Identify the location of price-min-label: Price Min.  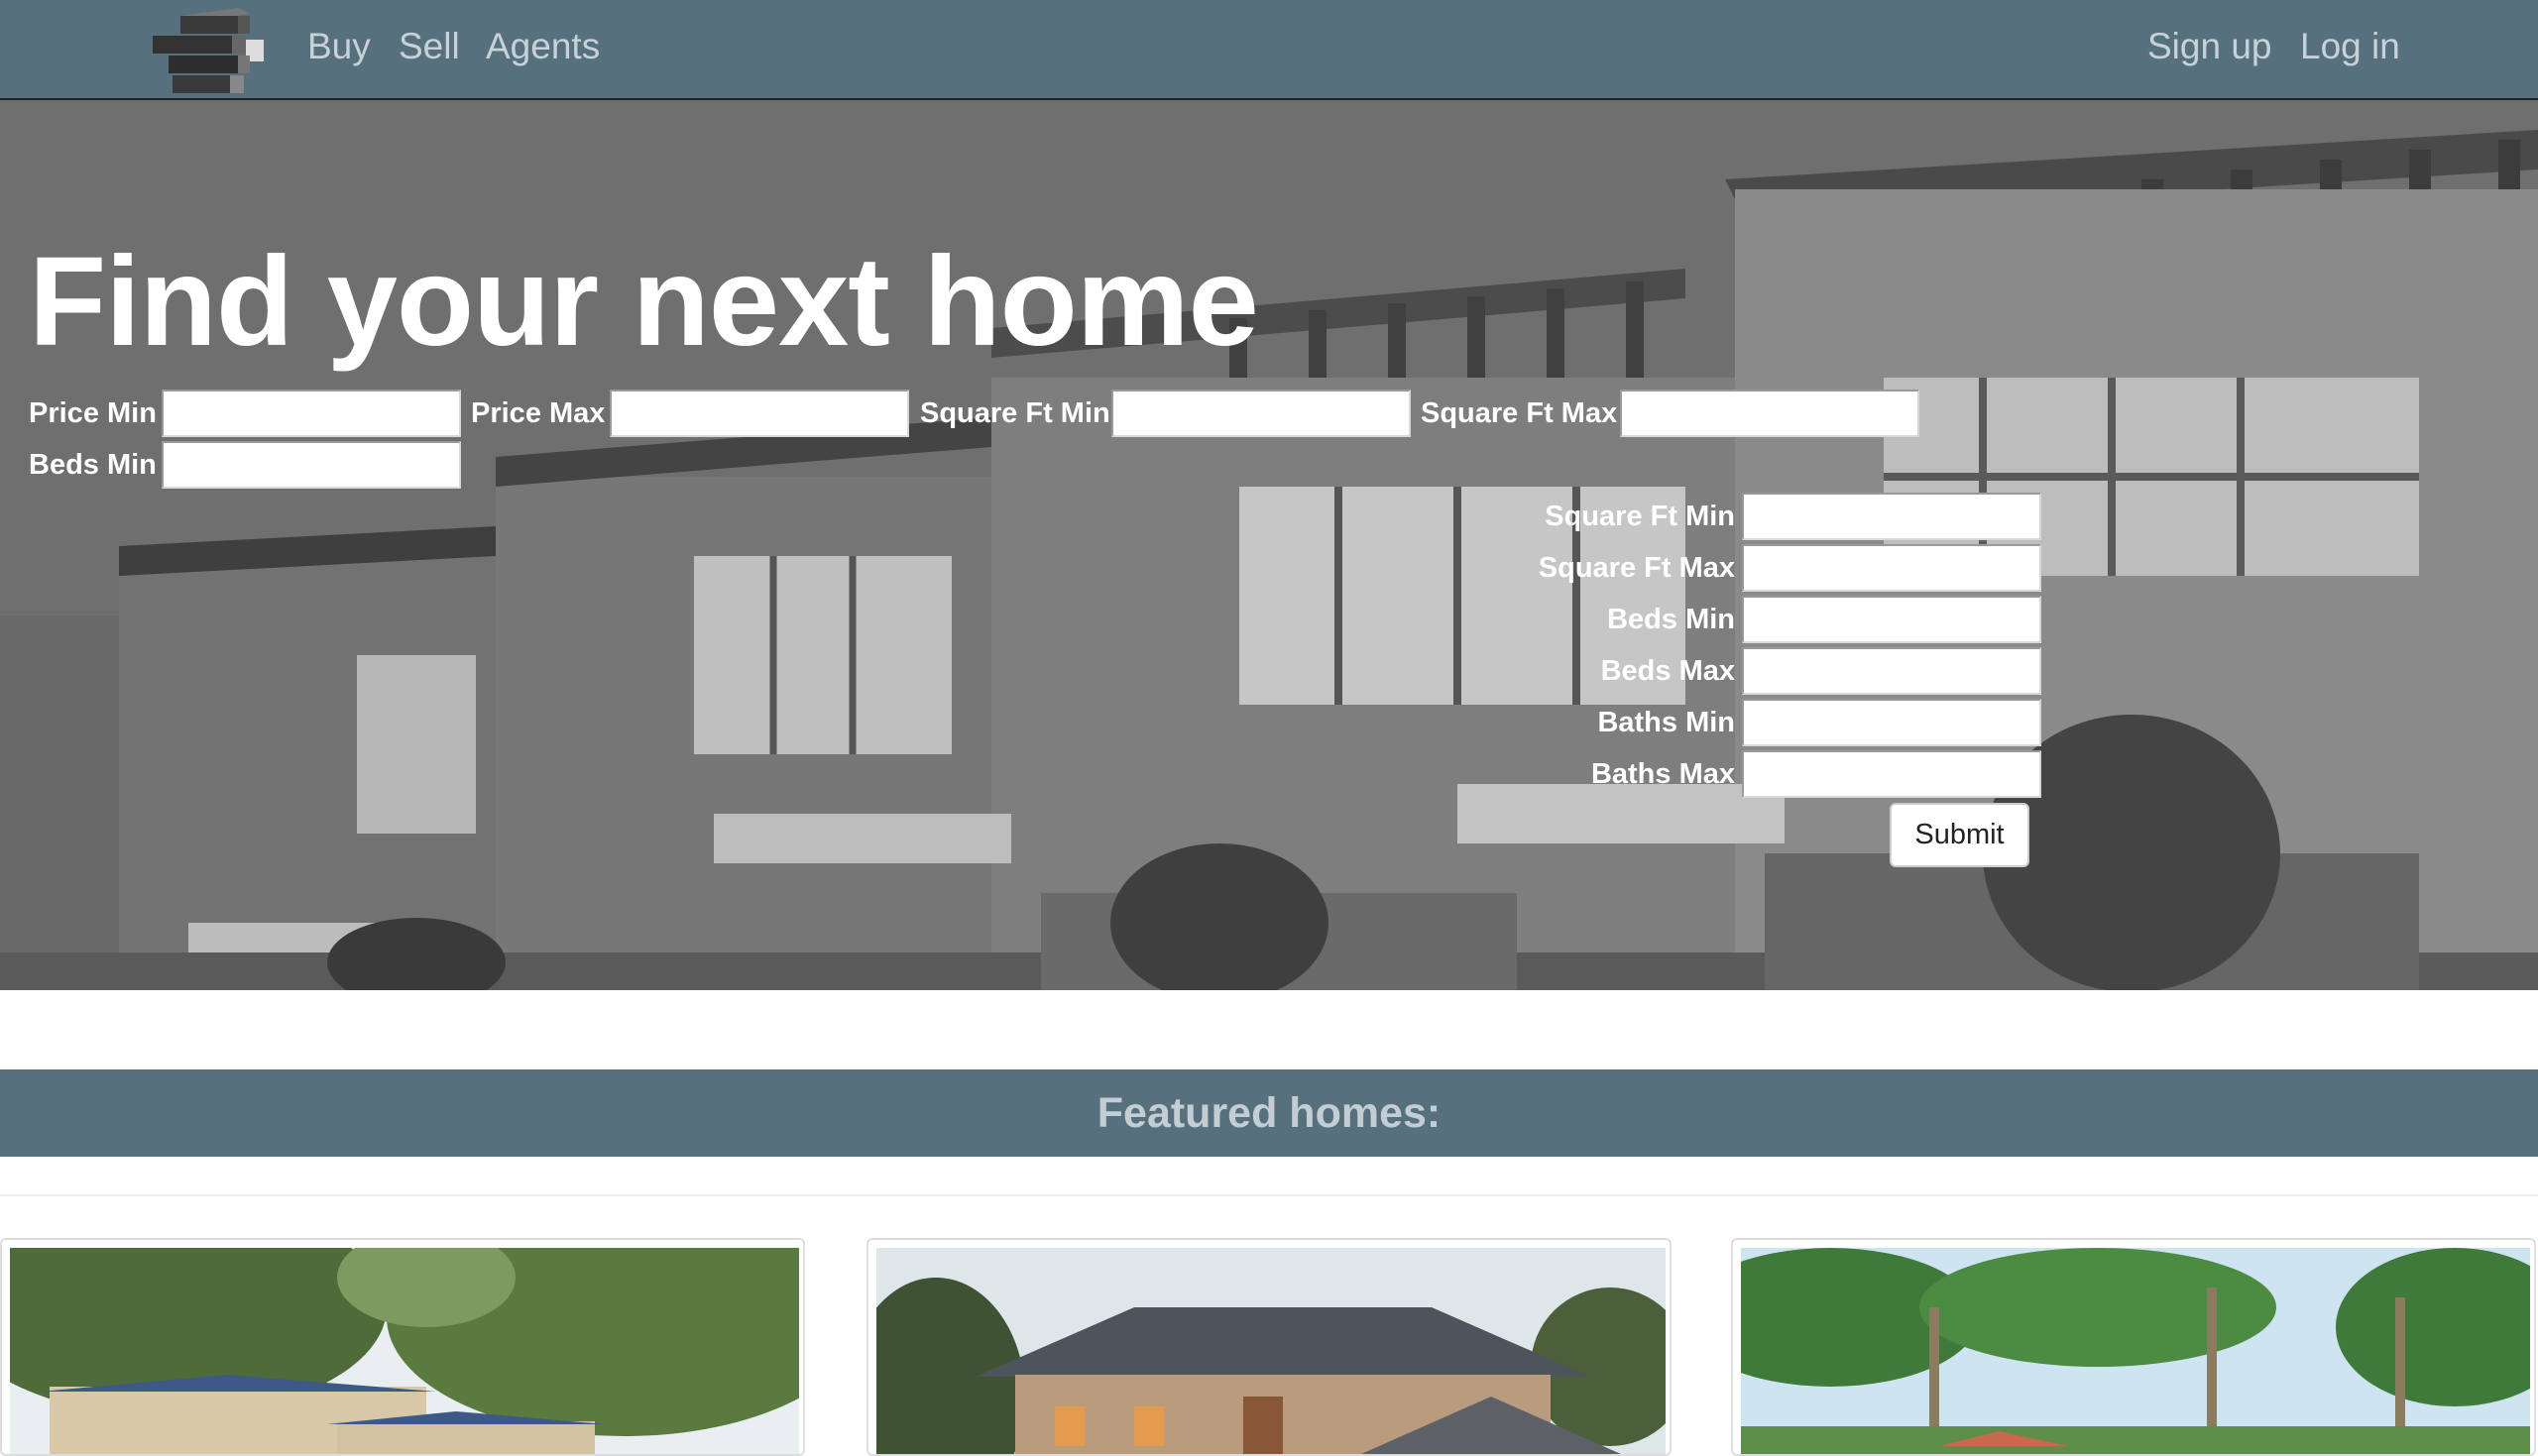
(93, 413).